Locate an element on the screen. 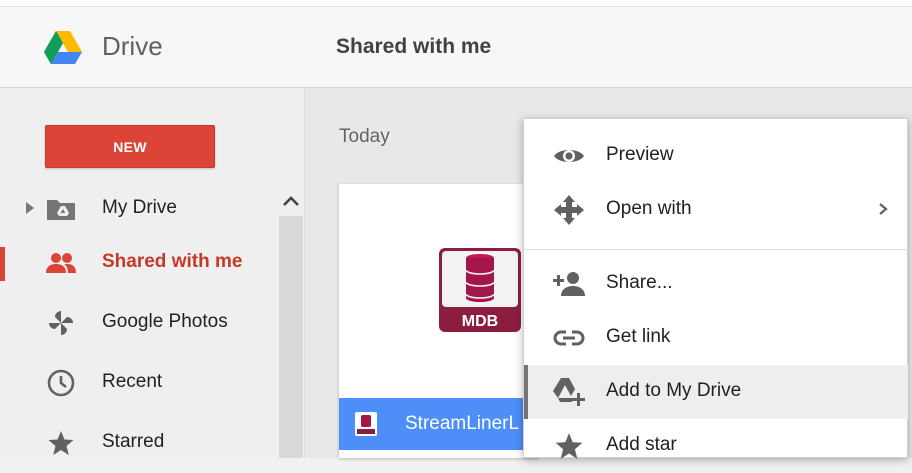  sidebar-item-label: Starred is located at coordinates (133, 441).